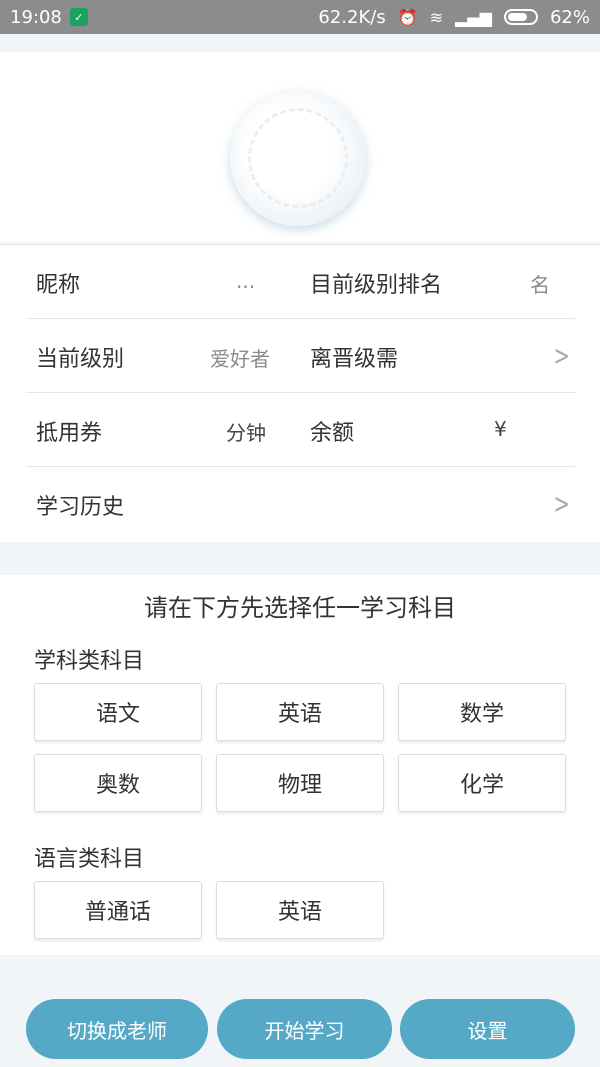 Image resolution: width=600 pixels, height=1067 pixels. What do you see at coordinates (80, 507) in the screenshot?
I see `history-label: 学习历史` at bounding box center [80, 507].